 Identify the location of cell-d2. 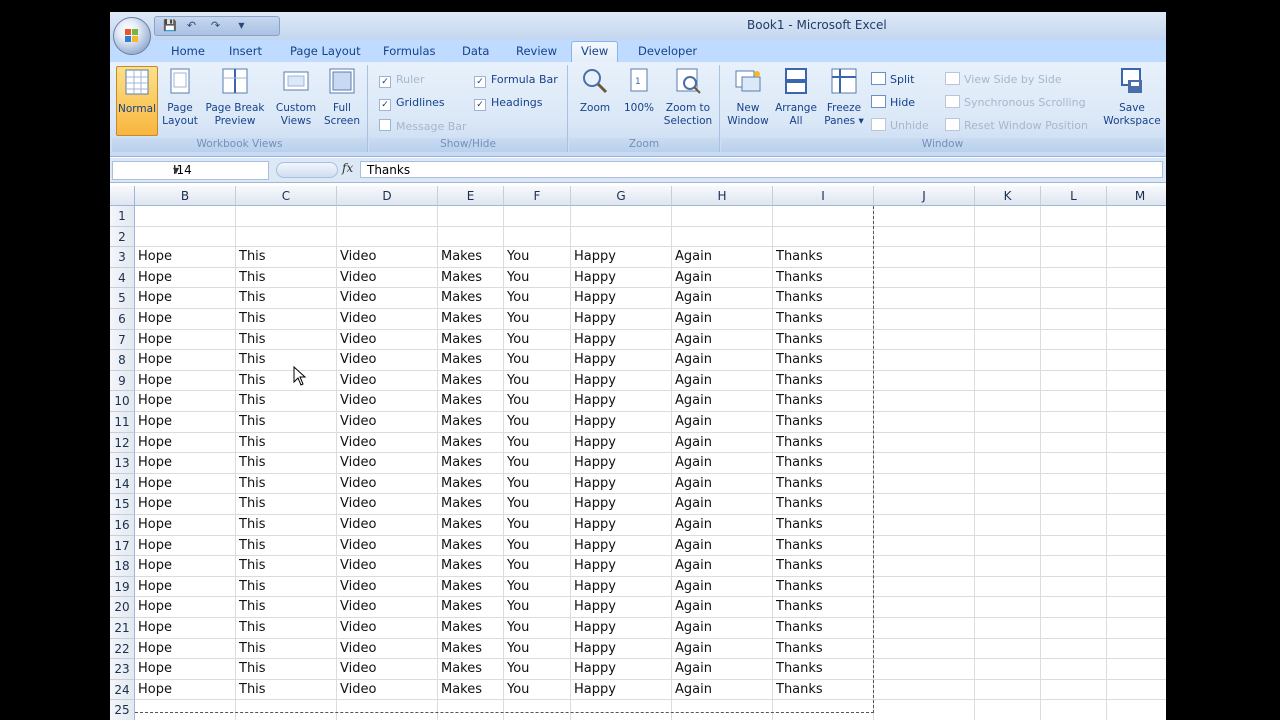
(387, 237).